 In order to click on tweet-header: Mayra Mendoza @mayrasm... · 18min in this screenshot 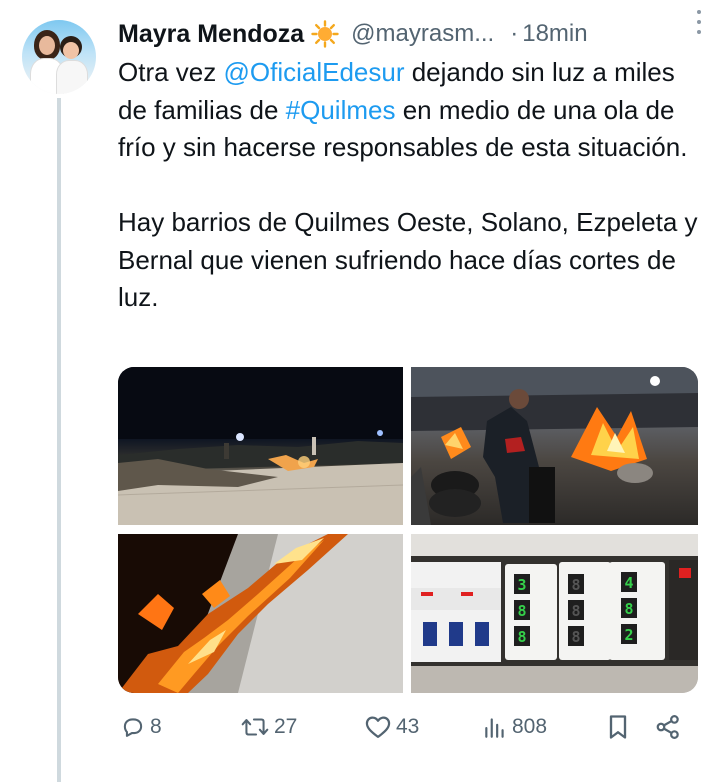, I will do `click(409, 34)`.